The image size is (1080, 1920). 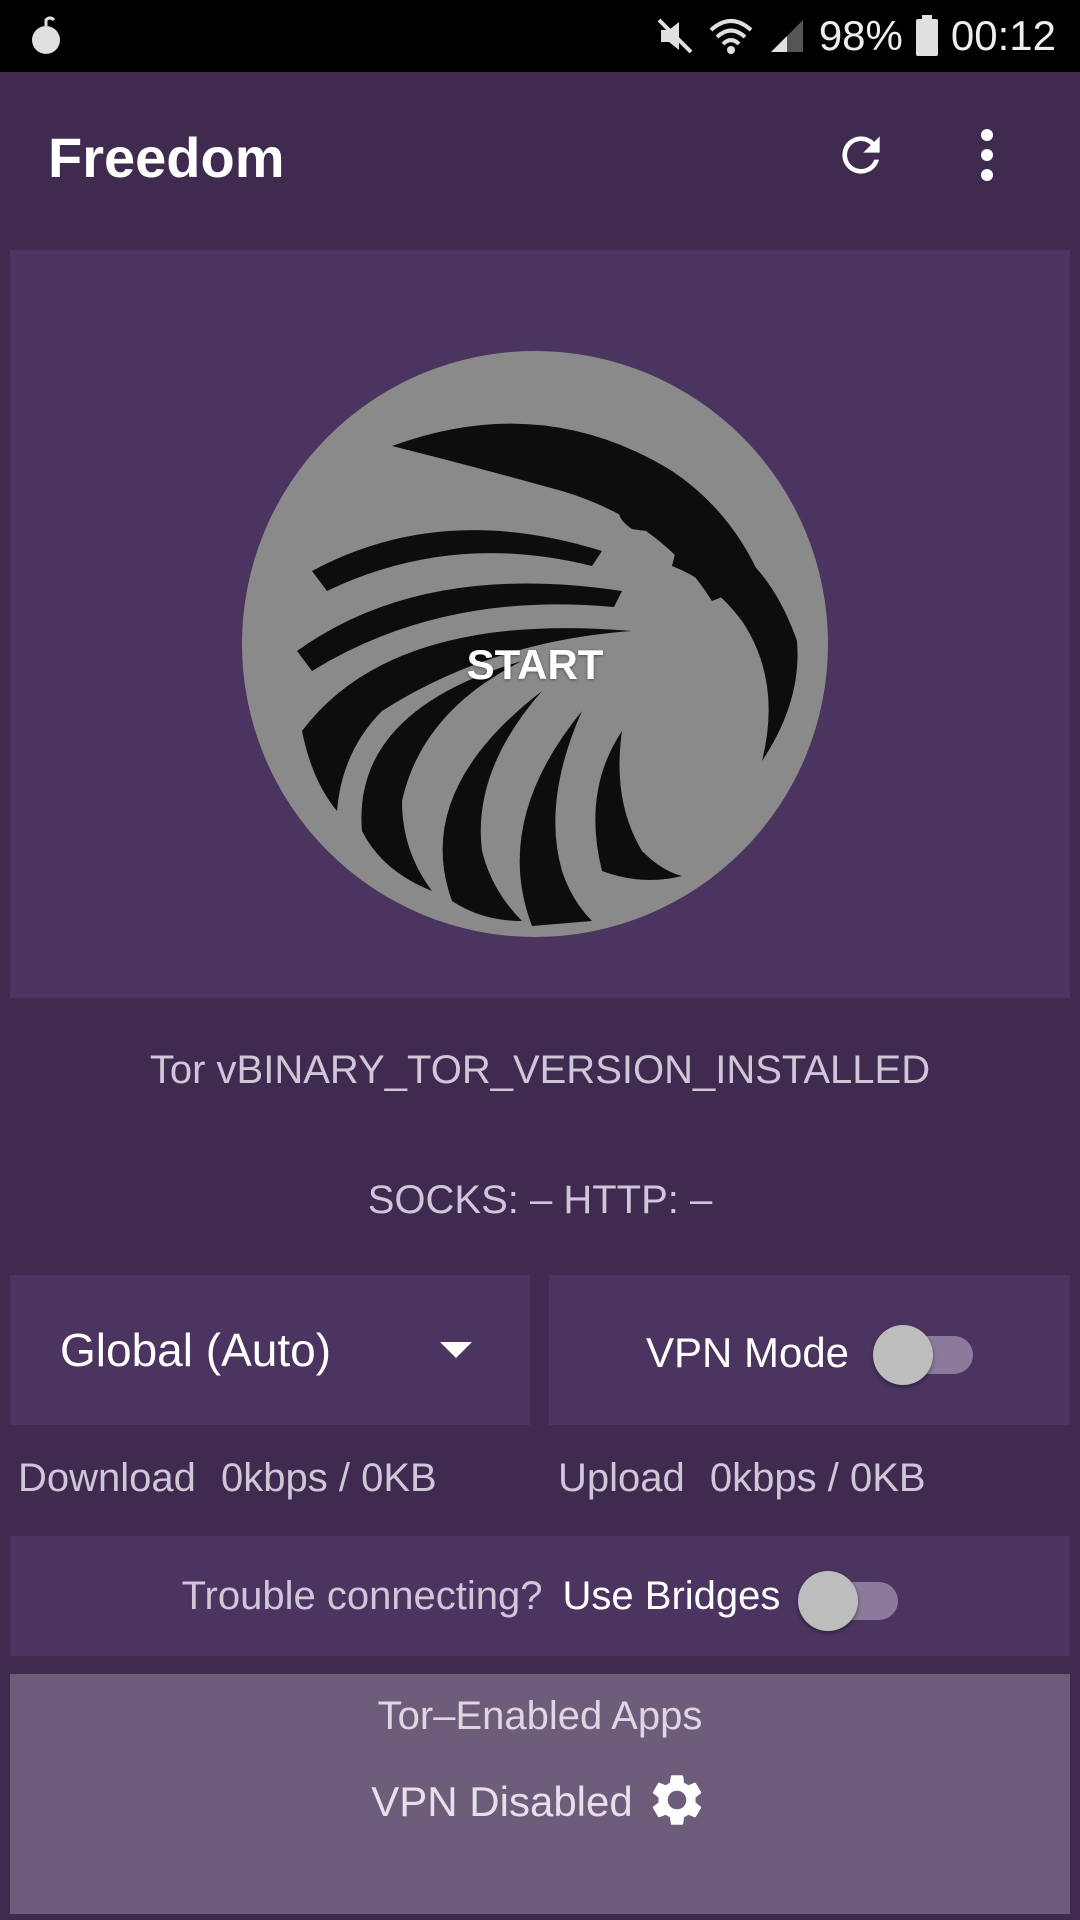 I want to click on notification-bomb-icon, so click(x=47, y=36).